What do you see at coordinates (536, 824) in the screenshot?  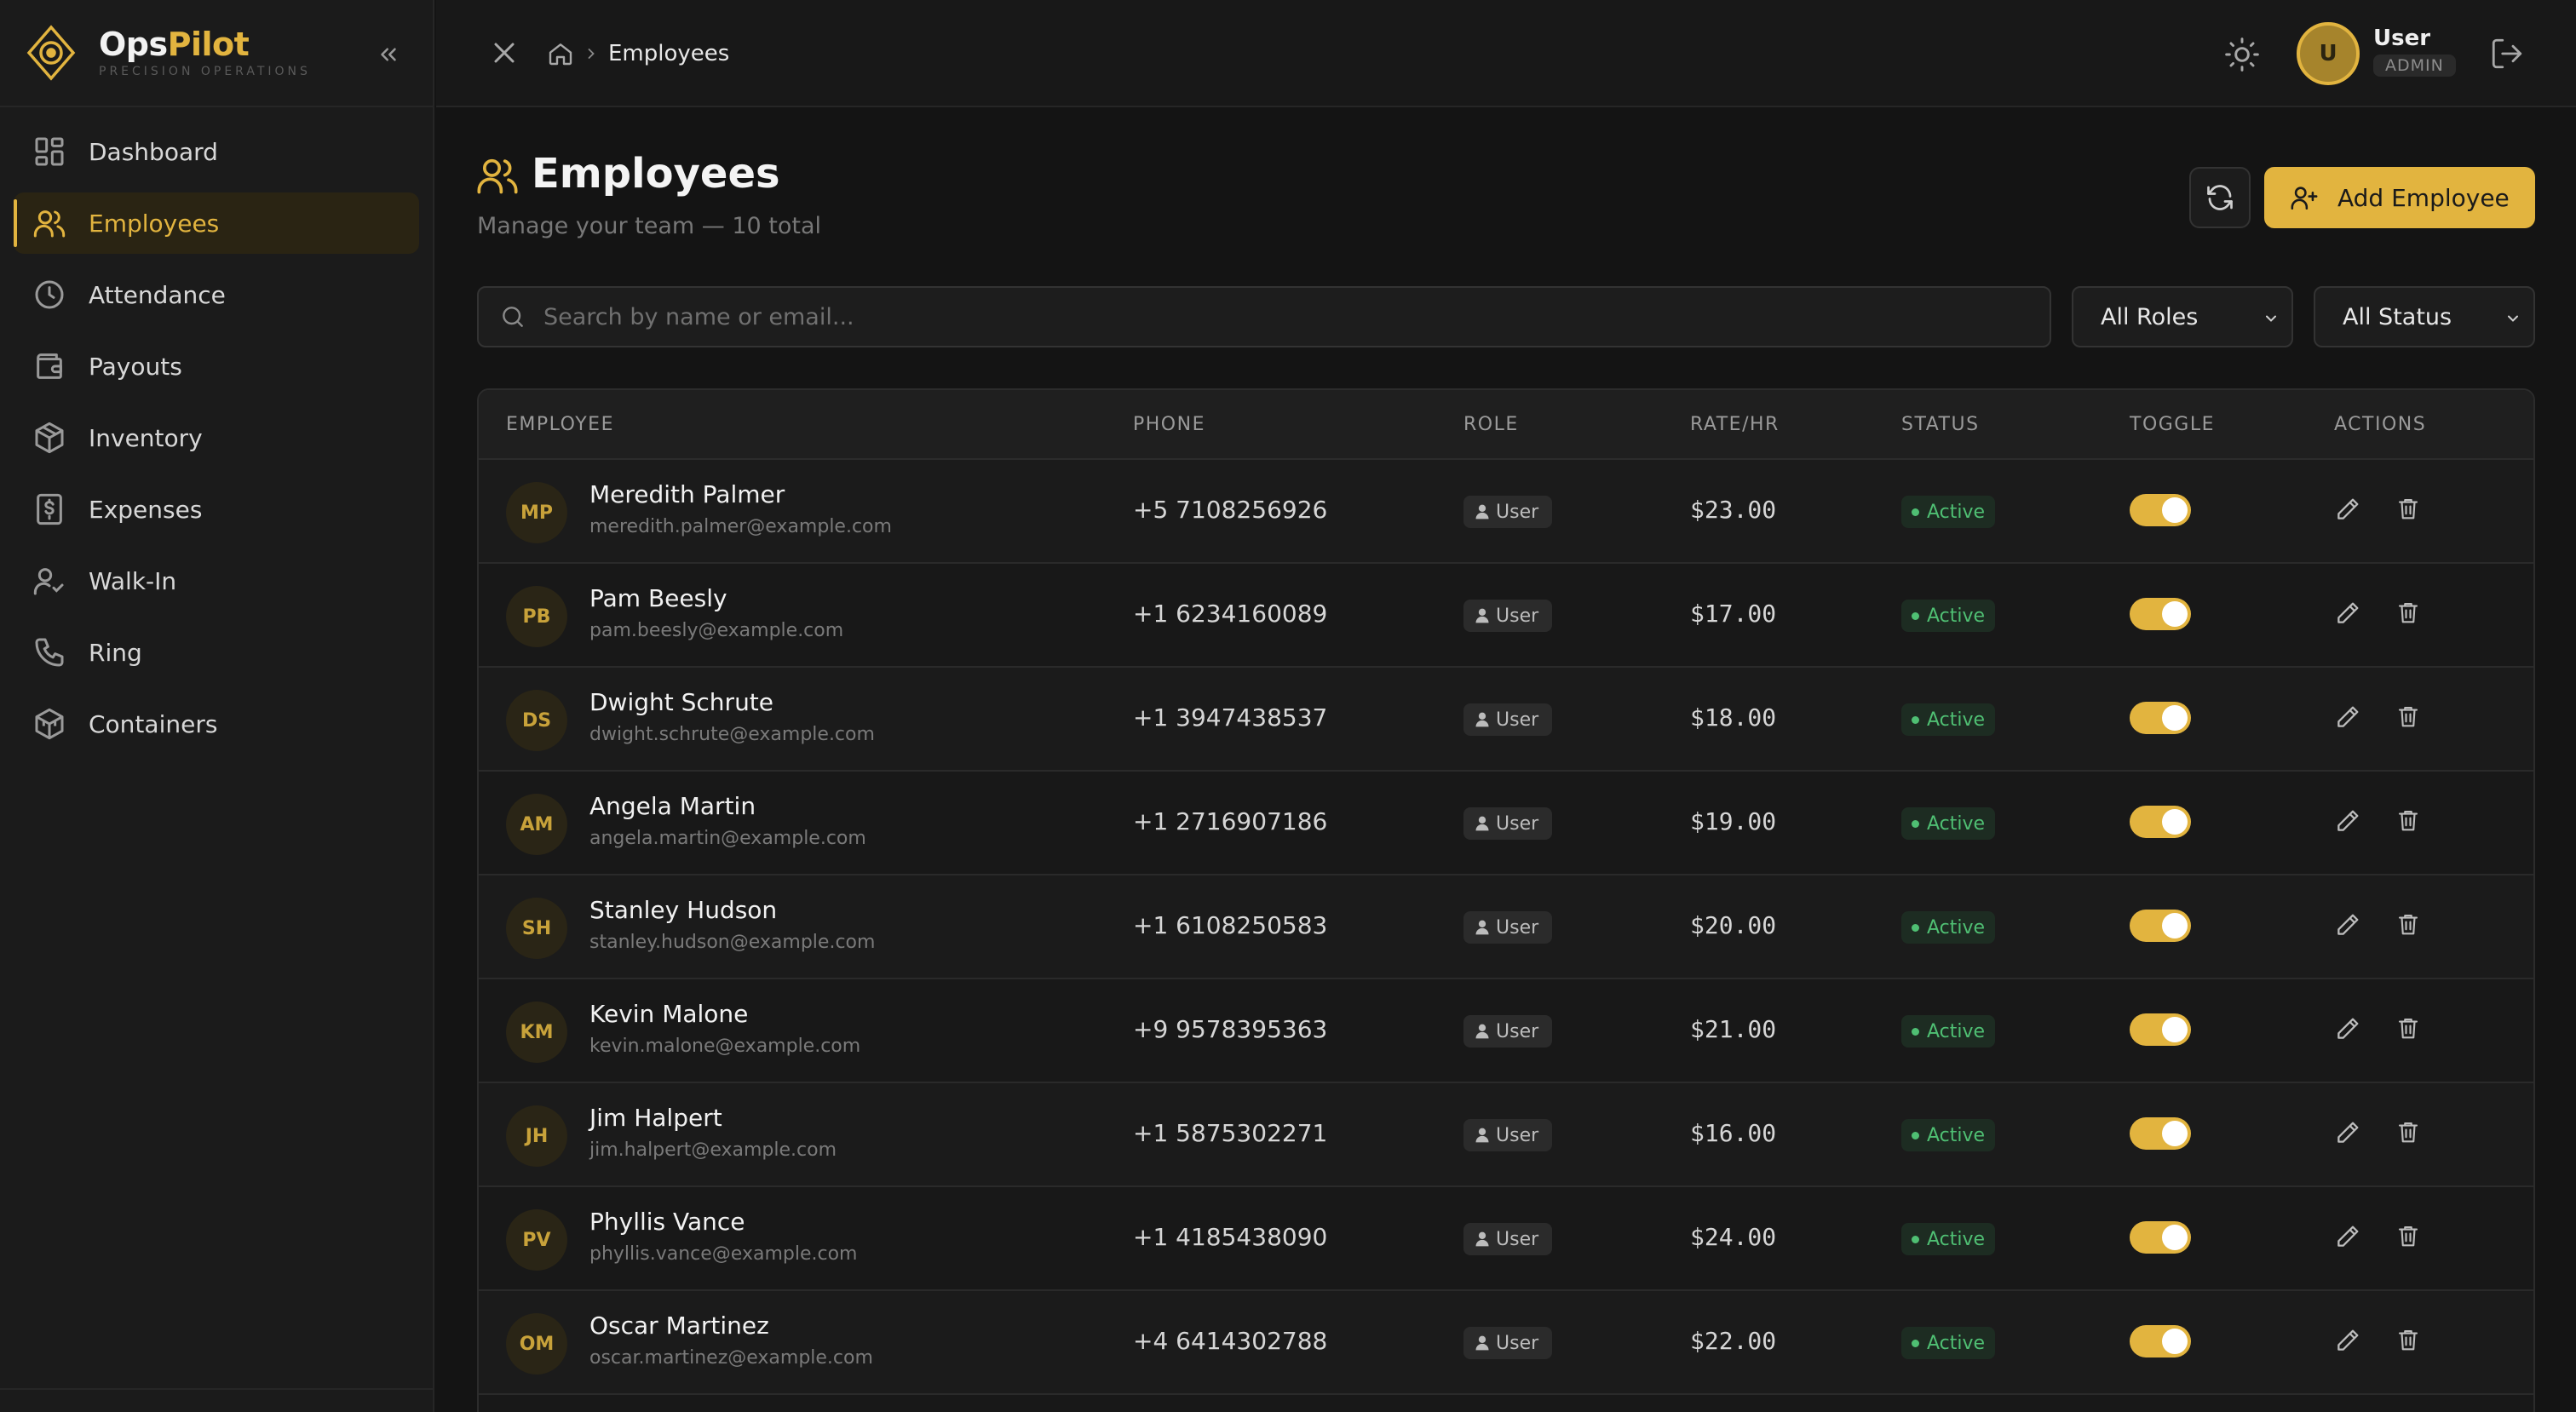 I see `employee-avatar: AM` at bounding box center [536, 824].